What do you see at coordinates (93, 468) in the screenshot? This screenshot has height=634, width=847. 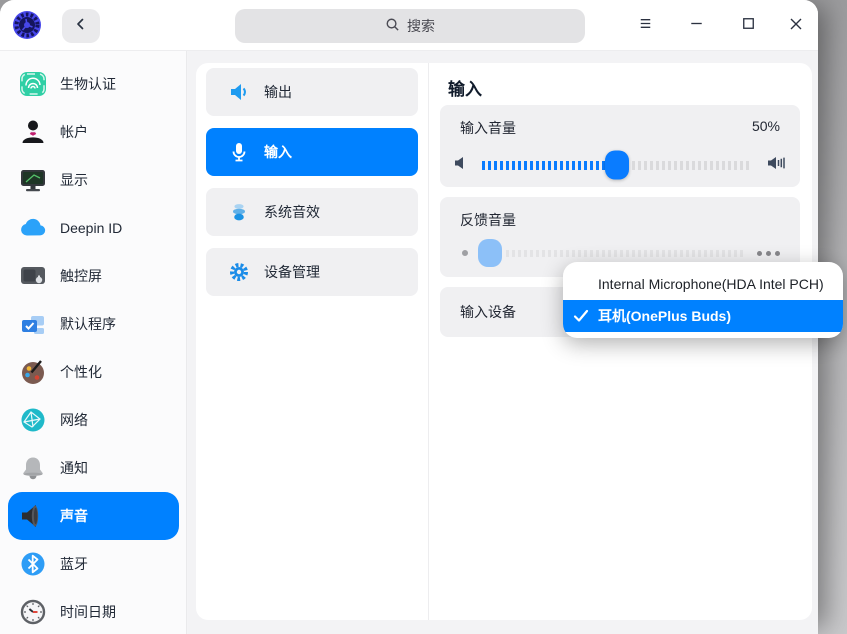 I see `sidebar-item-notifications: 通知` at bounding box center [93, 468].